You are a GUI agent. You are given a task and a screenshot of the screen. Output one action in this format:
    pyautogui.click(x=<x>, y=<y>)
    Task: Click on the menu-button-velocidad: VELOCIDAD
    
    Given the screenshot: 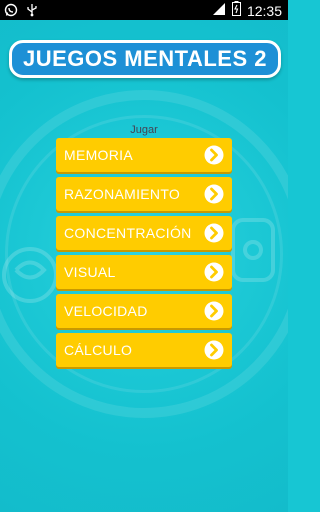 What is the action you would take?
    pyautogui.click(x=144, y=311)
    